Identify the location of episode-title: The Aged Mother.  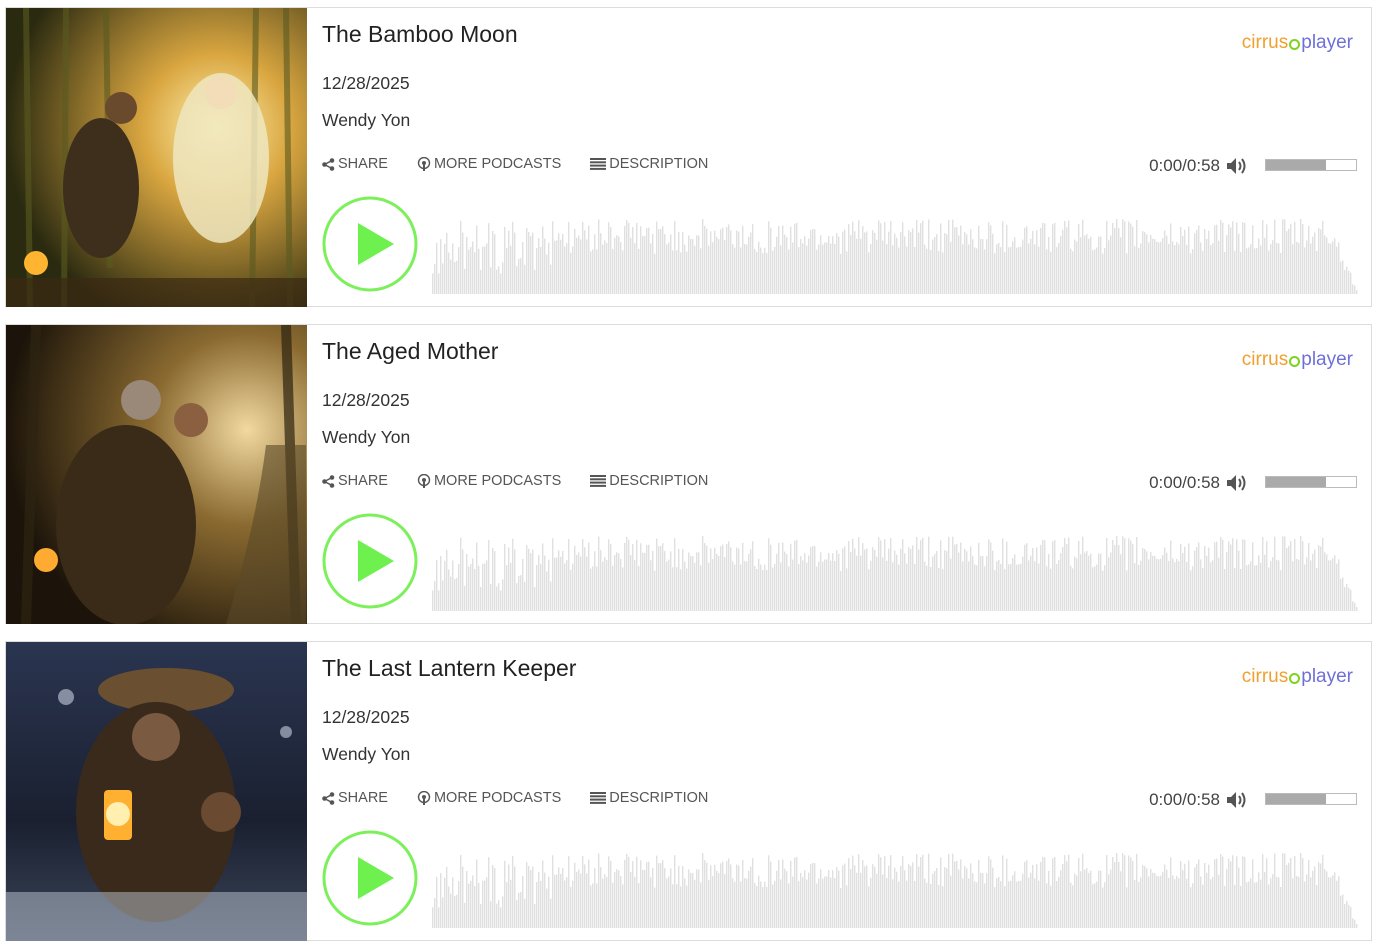
(410, 351).